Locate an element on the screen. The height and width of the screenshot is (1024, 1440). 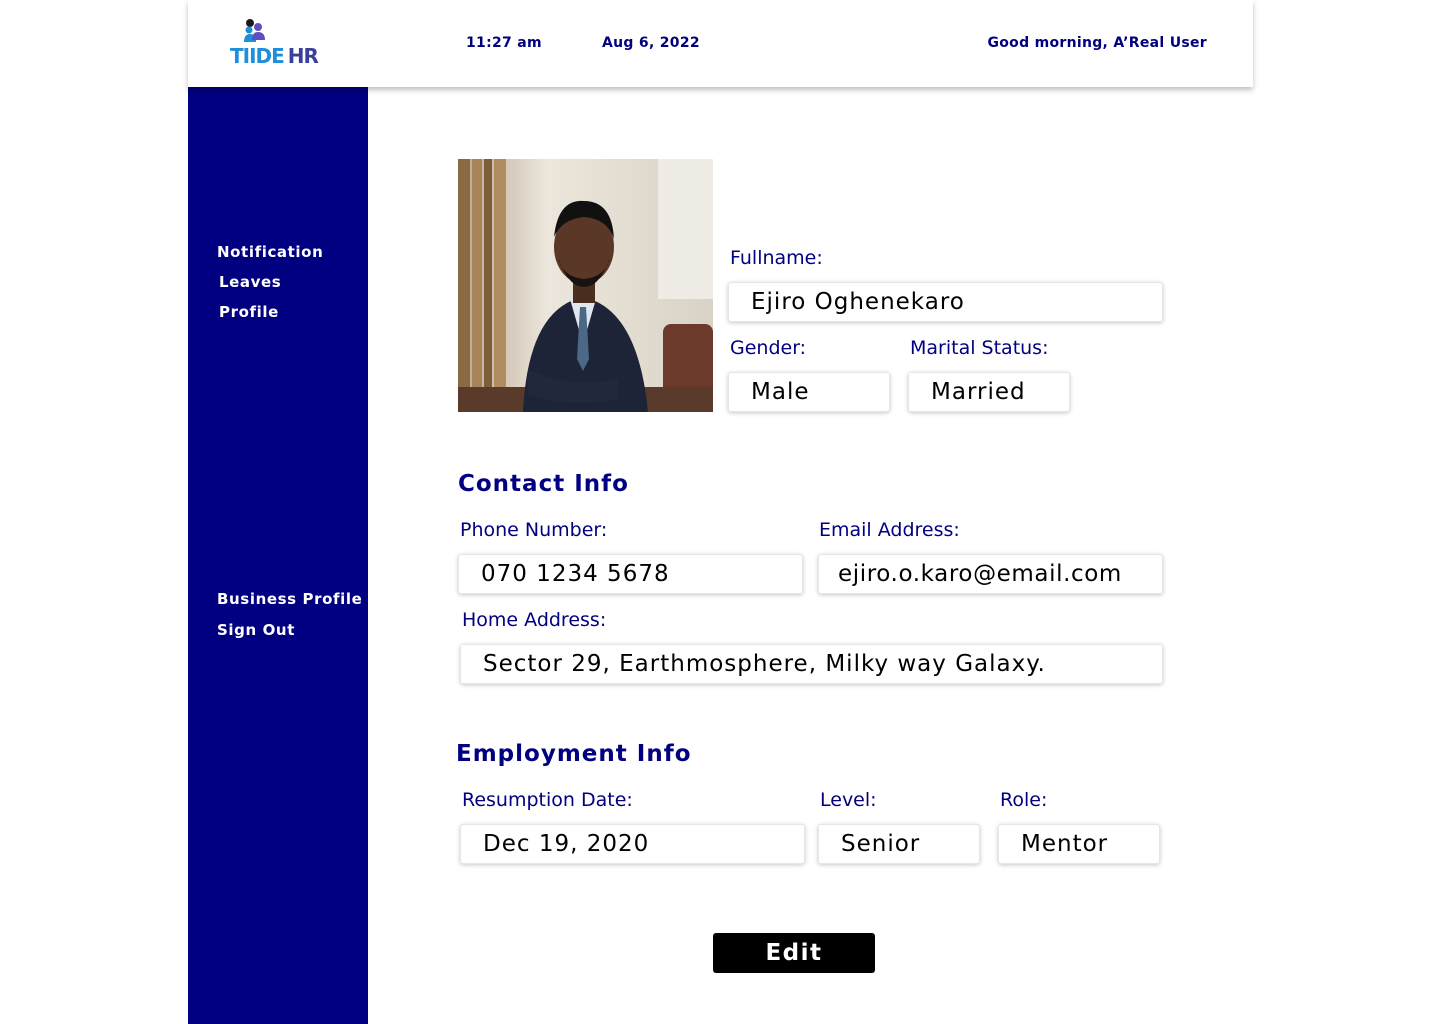
profile-photo is located at coordinates (585, 285).